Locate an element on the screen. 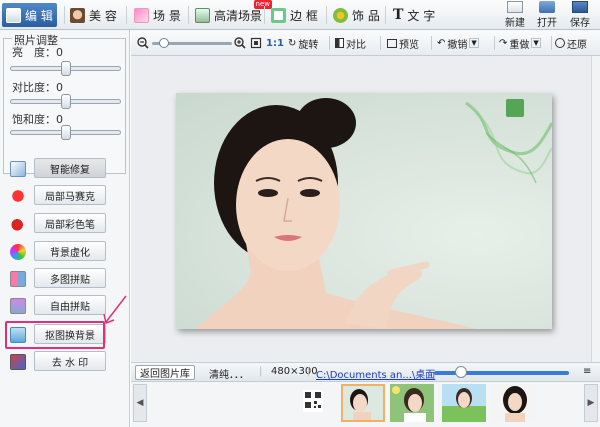 Image resolution: width=600 pixels, height=427 pixels. tool-smart-repair: 智能修复 is located at coordinates (66, 169).